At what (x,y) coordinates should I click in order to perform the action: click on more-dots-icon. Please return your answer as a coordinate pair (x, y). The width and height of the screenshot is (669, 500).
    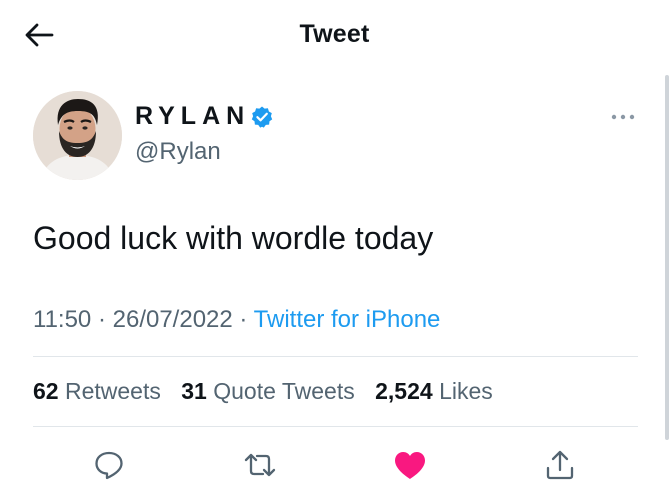
    Looking at the image, I should click on (623, 117).